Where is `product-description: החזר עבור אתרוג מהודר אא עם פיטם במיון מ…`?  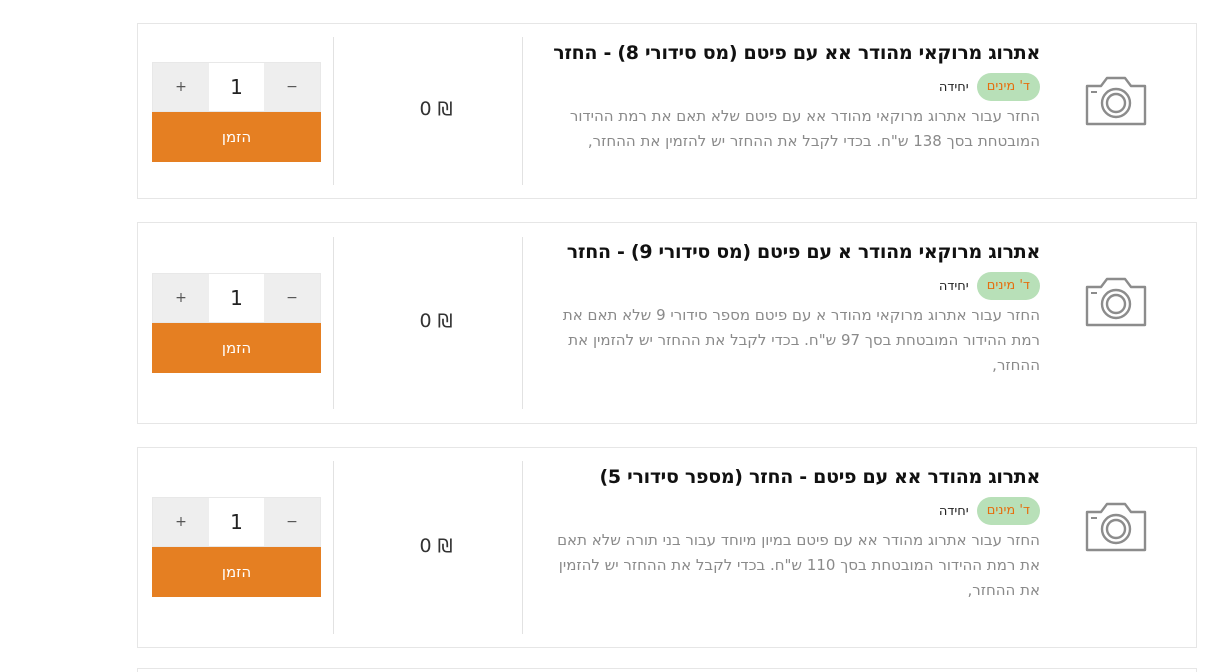 product-description: החזר עבור אתרוג מהודר אא עם פיטם במיון מ… is located at coordinates (798, 565).